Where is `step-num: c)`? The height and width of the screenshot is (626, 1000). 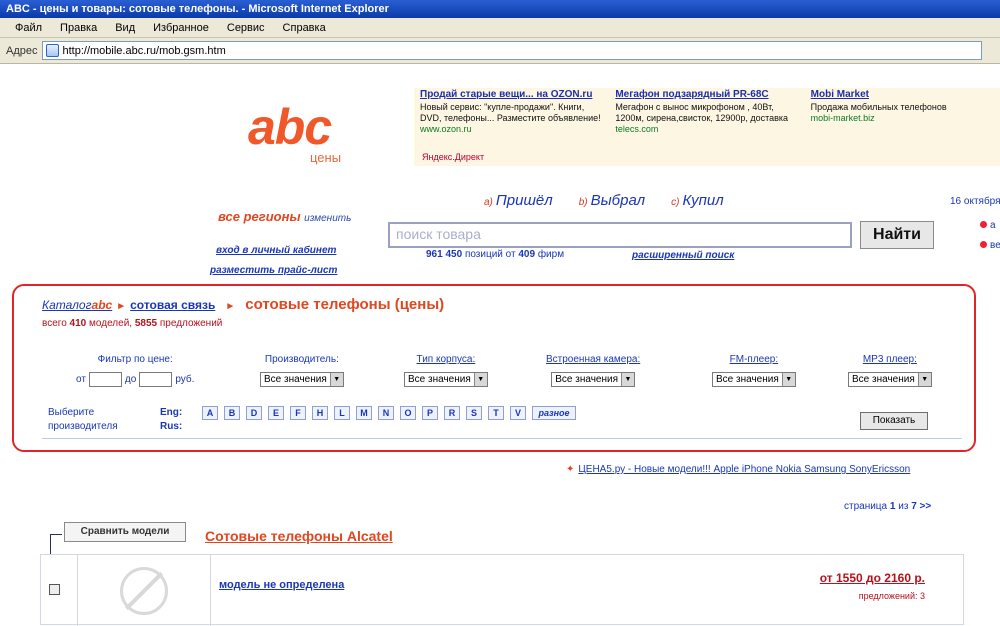
step-num: c) is located at coordinates (675, 202).